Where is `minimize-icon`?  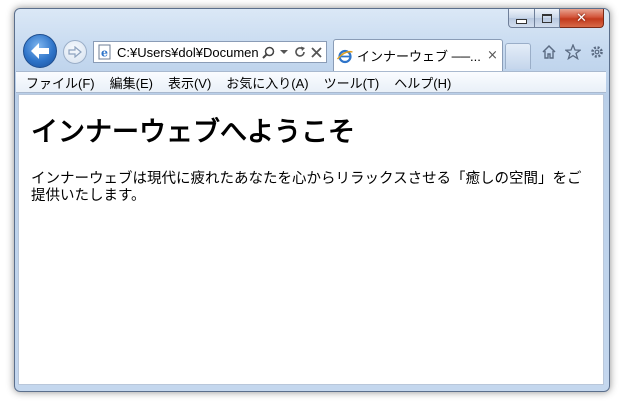
minimize-icon is located at coordinates (521, 21).